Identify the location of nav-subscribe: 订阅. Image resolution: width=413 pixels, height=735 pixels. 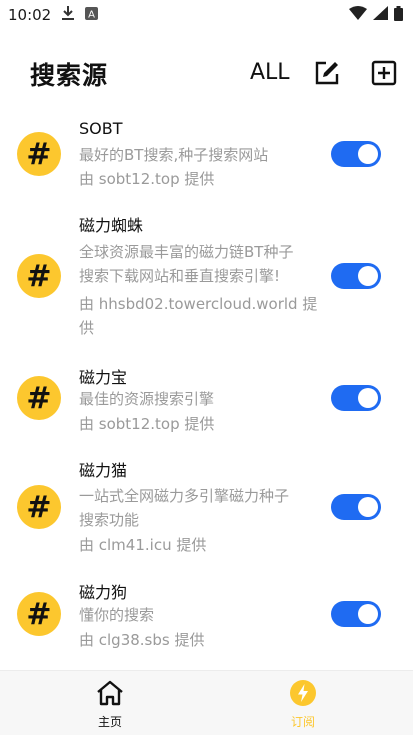
(303, 704).